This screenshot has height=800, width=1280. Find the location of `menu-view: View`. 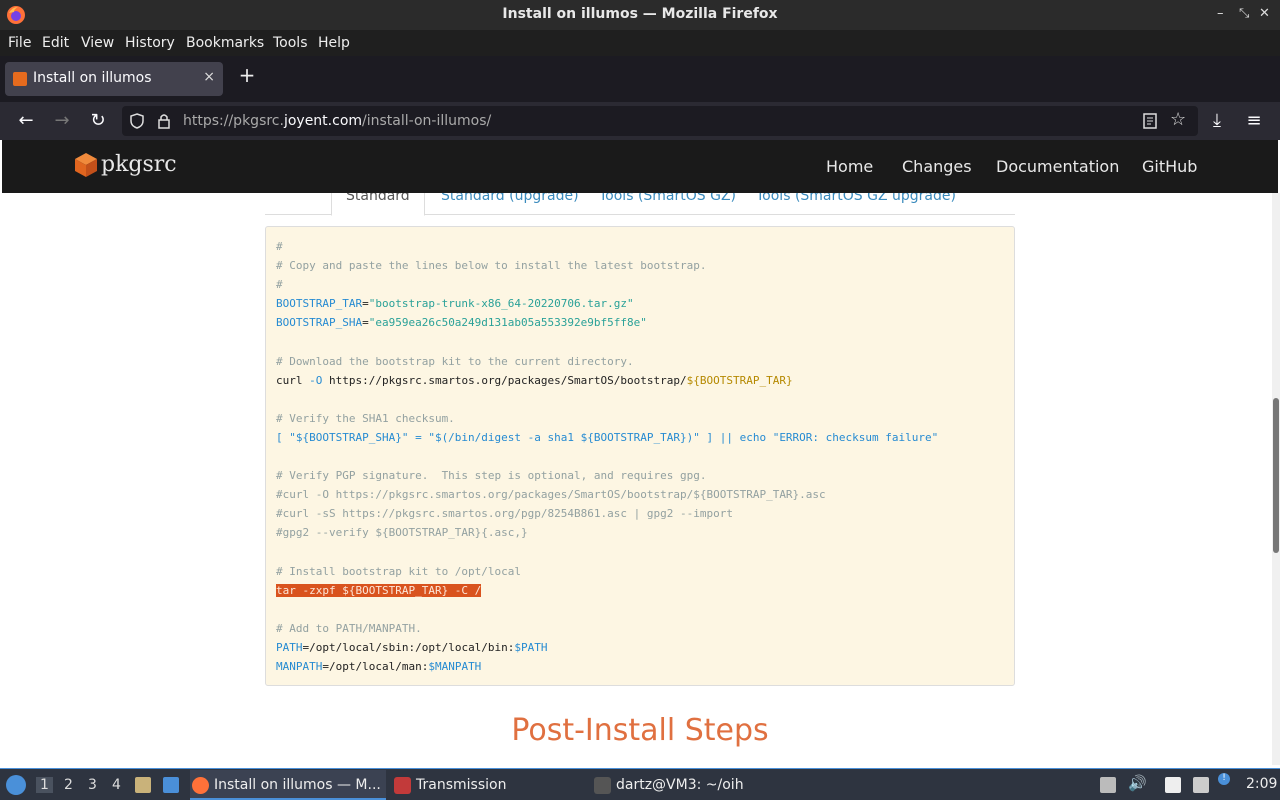

menu-view: View is located at coordinates (97, 43).